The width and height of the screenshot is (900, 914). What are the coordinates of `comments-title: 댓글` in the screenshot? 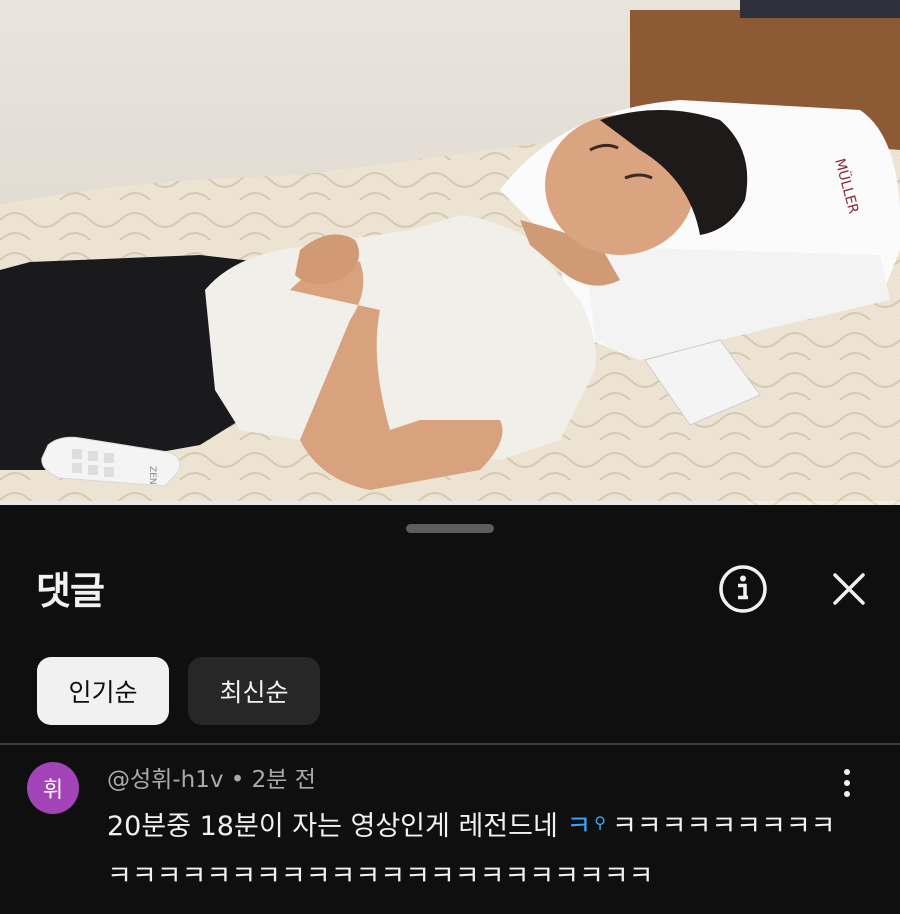 It's located at (70, 591).